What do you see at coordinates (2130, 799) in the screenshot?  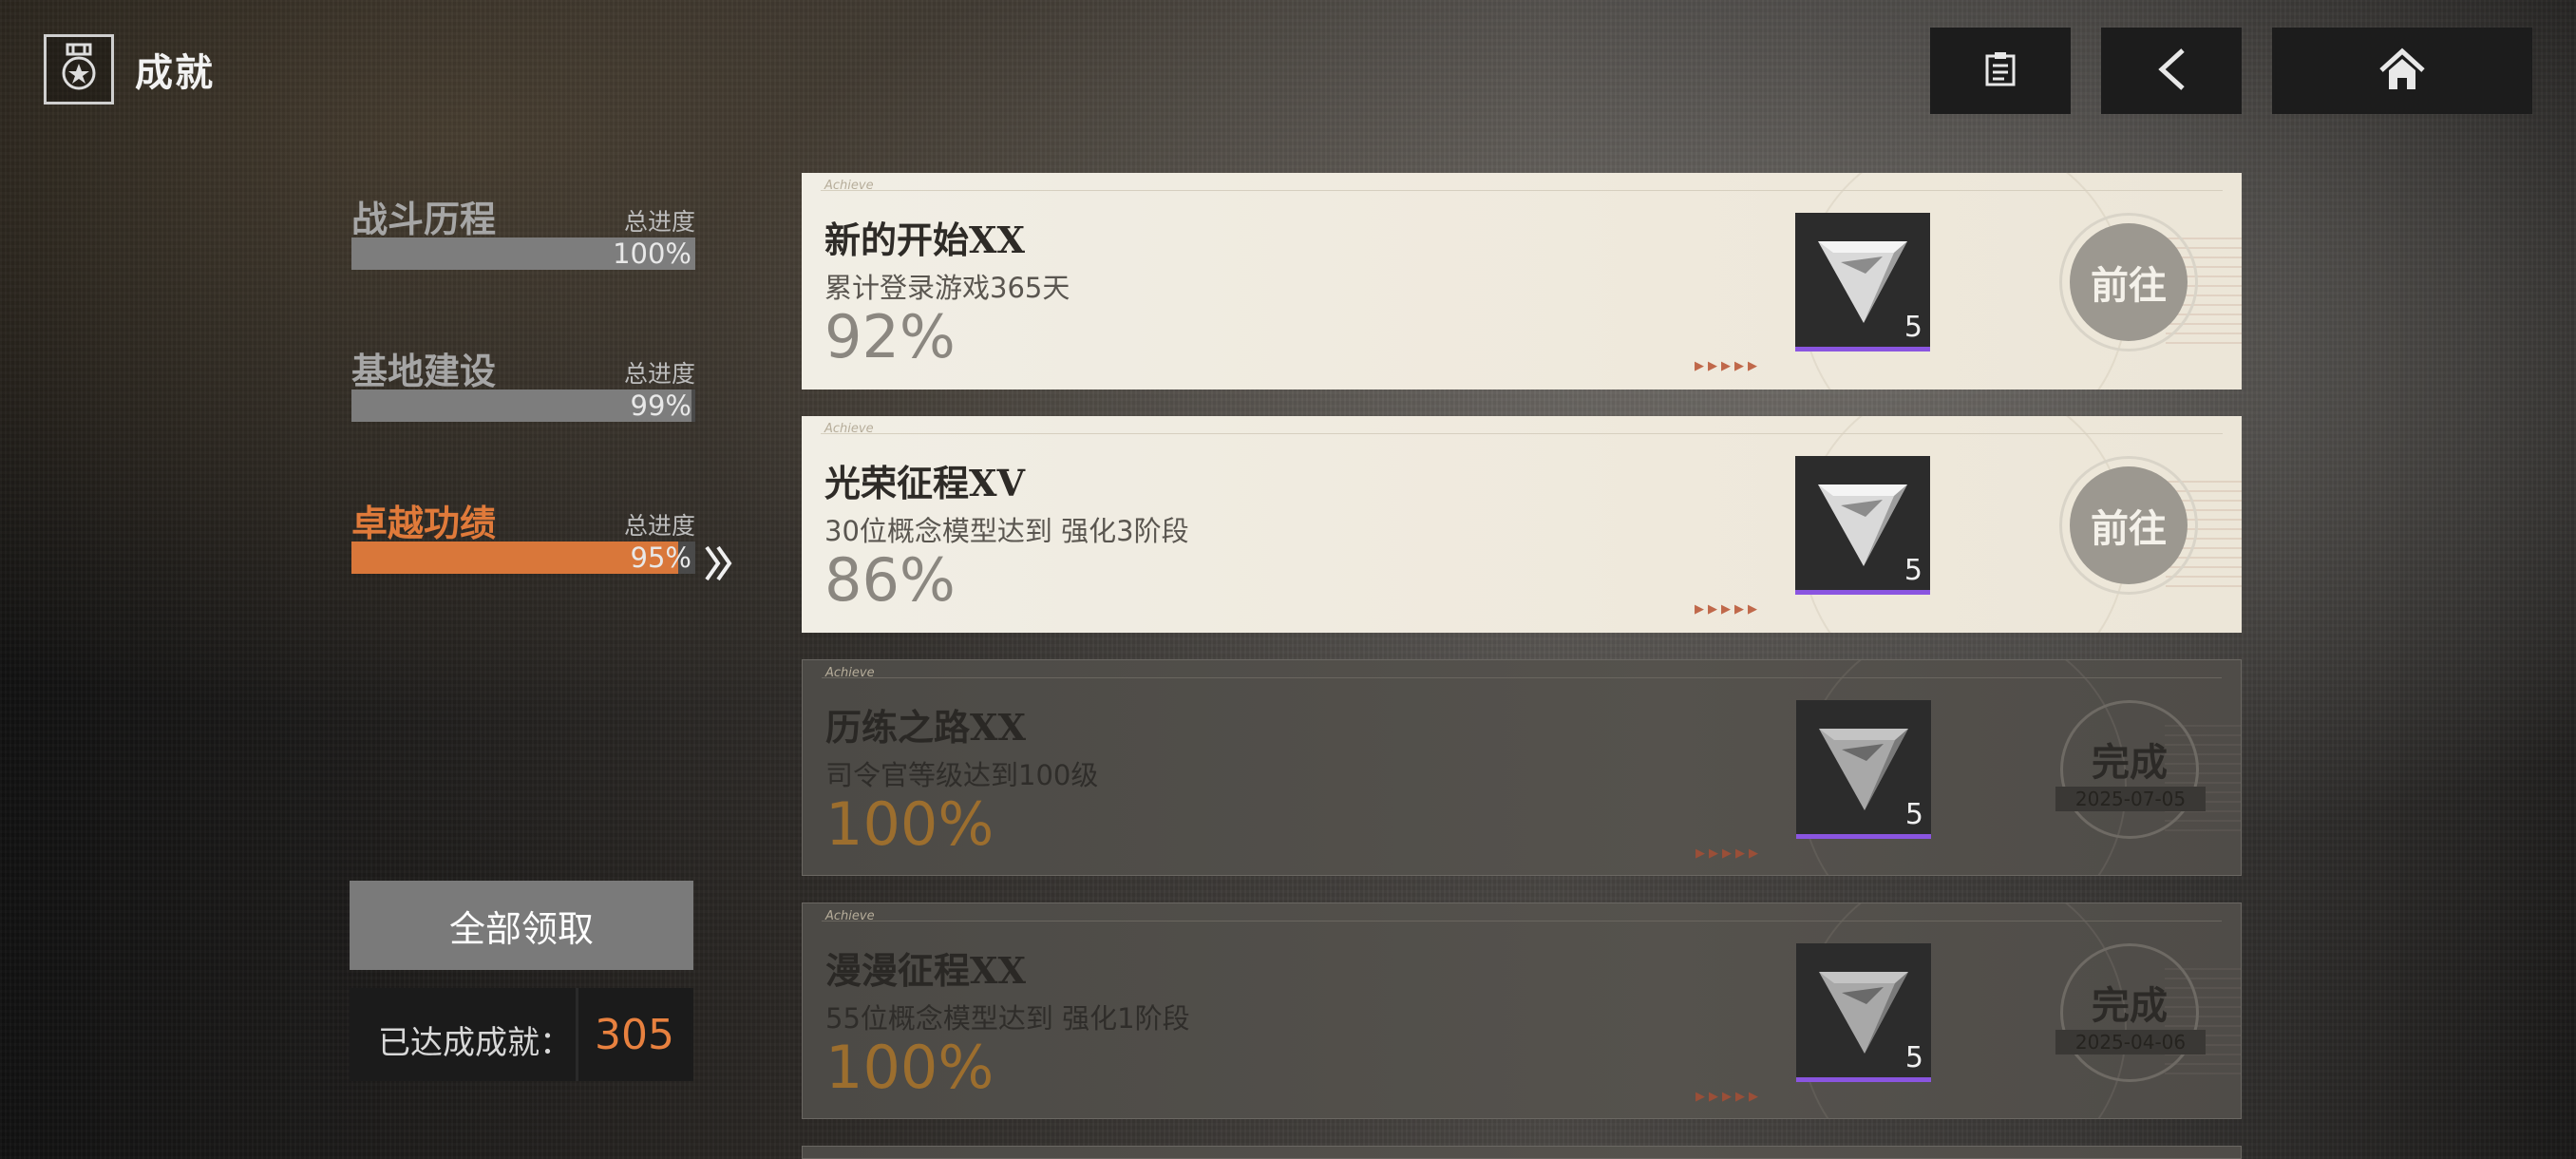 I see `completed-date: 2025-07-05` at bounding box center [2130, 799].